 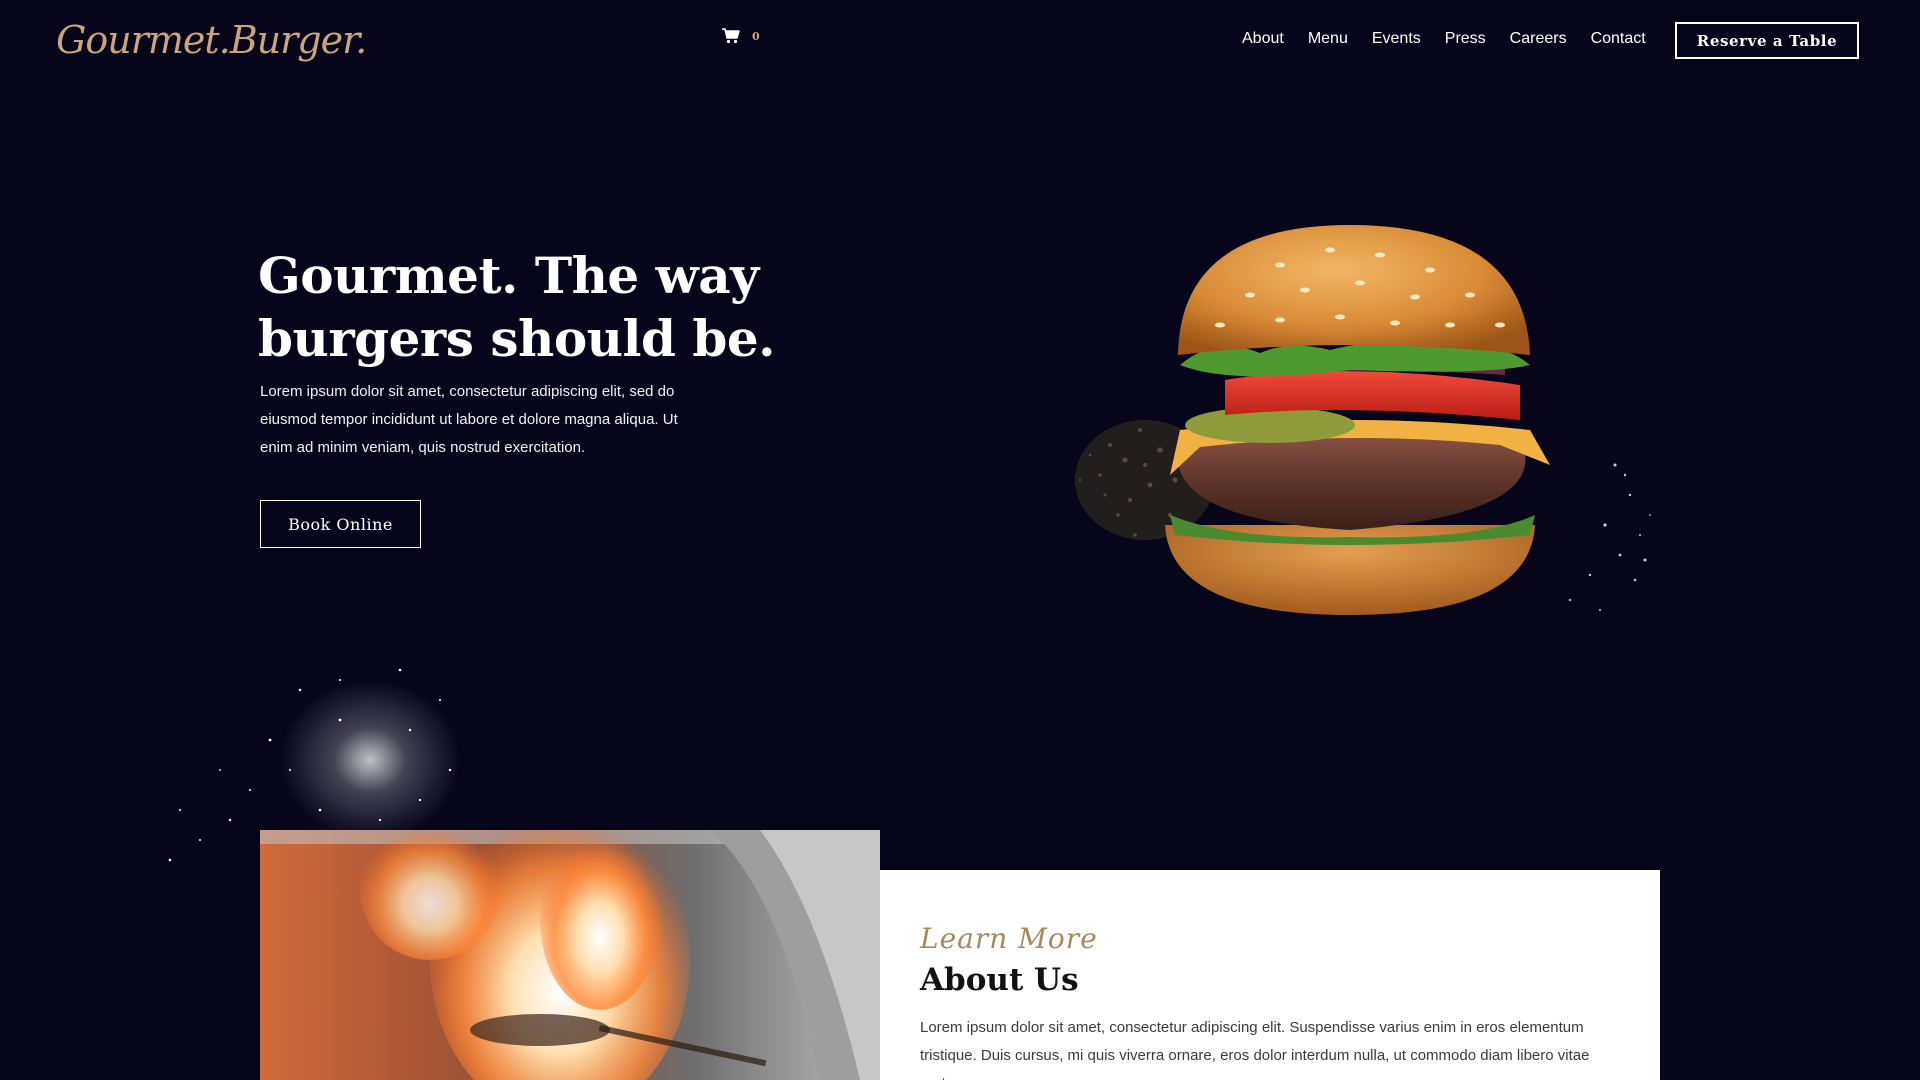 What do you see at coordinates (1538, 39) in the screenshot?
I see `nav-item-careers: Careers` at bounding box center [1538, 39].